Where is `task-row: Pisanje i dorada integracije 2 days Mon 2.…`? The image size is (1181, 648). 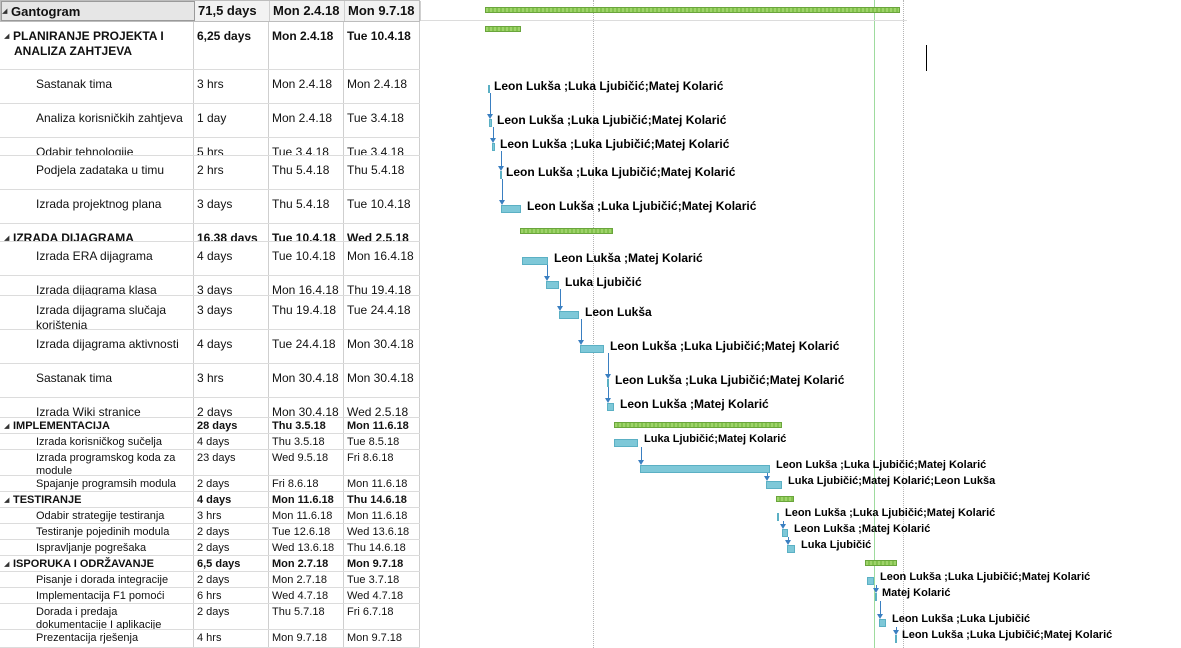
task-row: Pisanje i dorada integracije 2 days Mon 2.… is located at coordinates (210, 580).